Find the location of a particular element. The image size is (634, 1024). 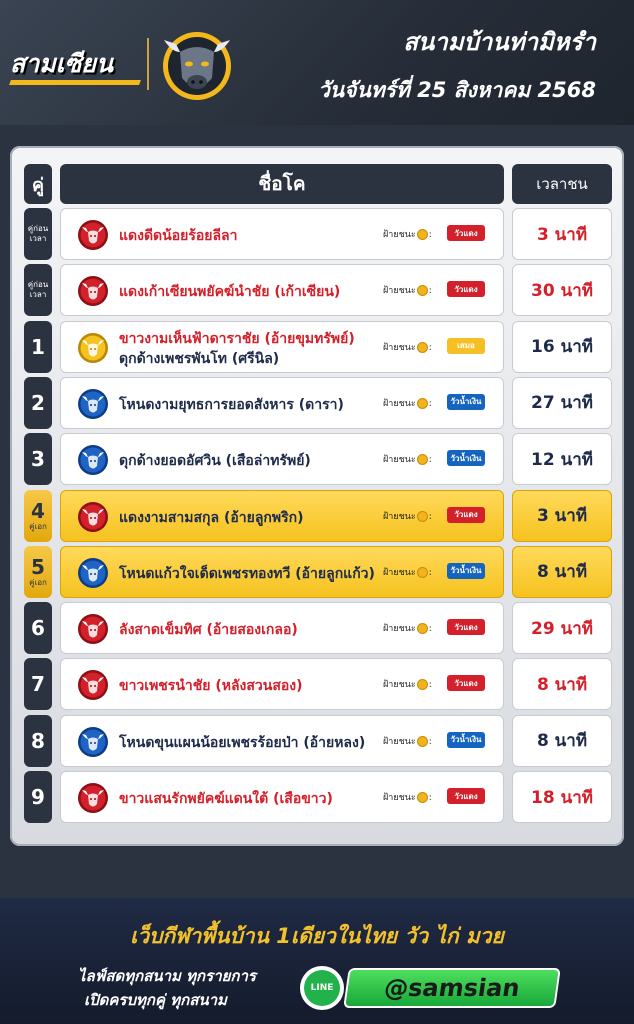

pair-number-value: 5 is located at coordinates (38, 566).